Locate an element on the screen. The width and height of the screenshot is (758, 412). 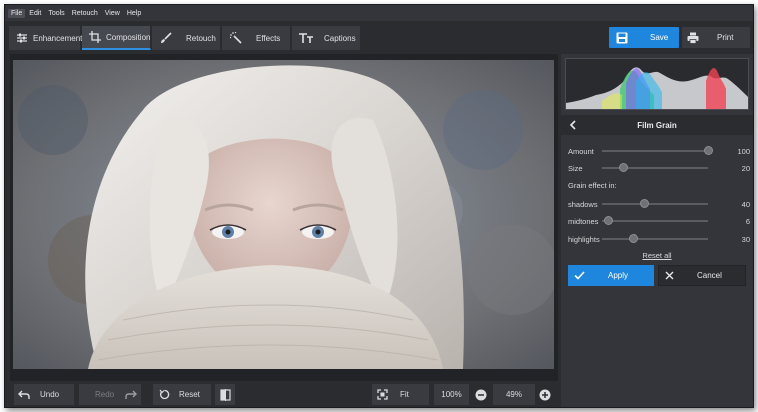
redo-button: Redo is located at coordinates (110, 394).